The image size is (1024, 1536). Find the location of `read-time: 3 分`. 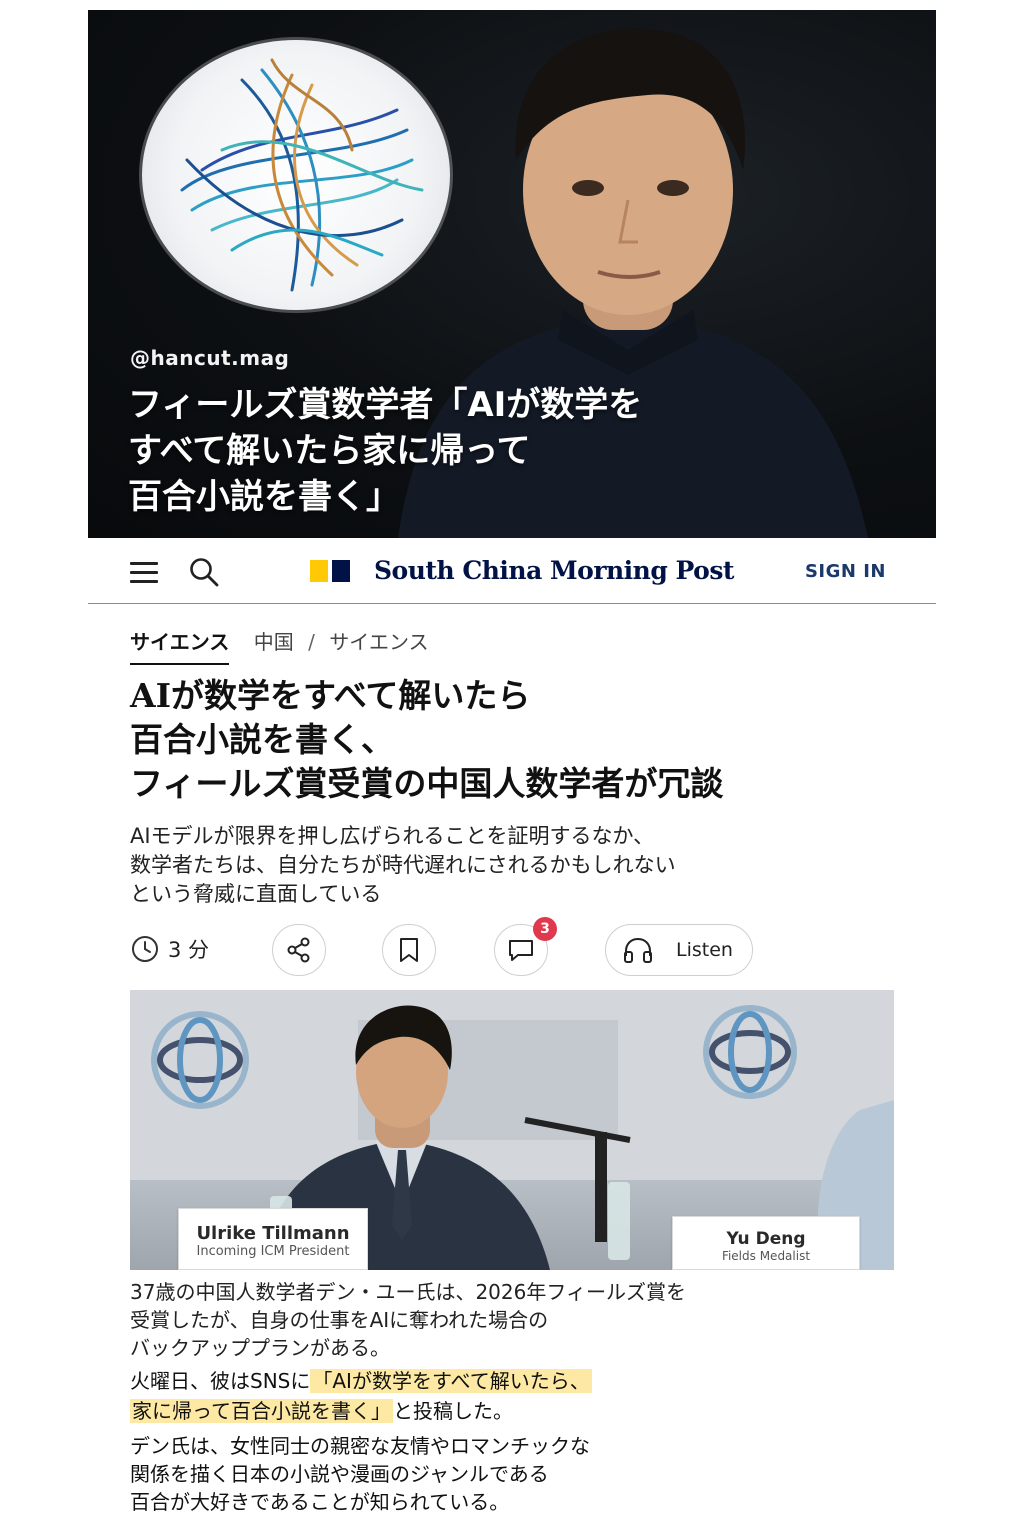

read-time: 3 分 is located at coordinates (169, 949).